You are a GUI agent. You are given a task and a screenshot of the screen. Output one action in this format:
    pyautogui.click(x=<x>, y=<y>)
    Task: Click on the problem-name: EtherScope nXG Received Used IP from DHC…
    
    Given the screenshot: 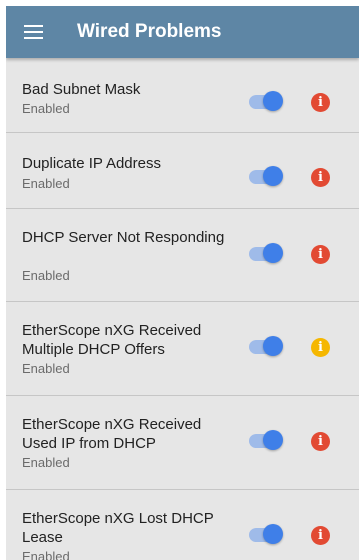 What is the action you would take?
    pyautogui.click(x=112, y=434)
    